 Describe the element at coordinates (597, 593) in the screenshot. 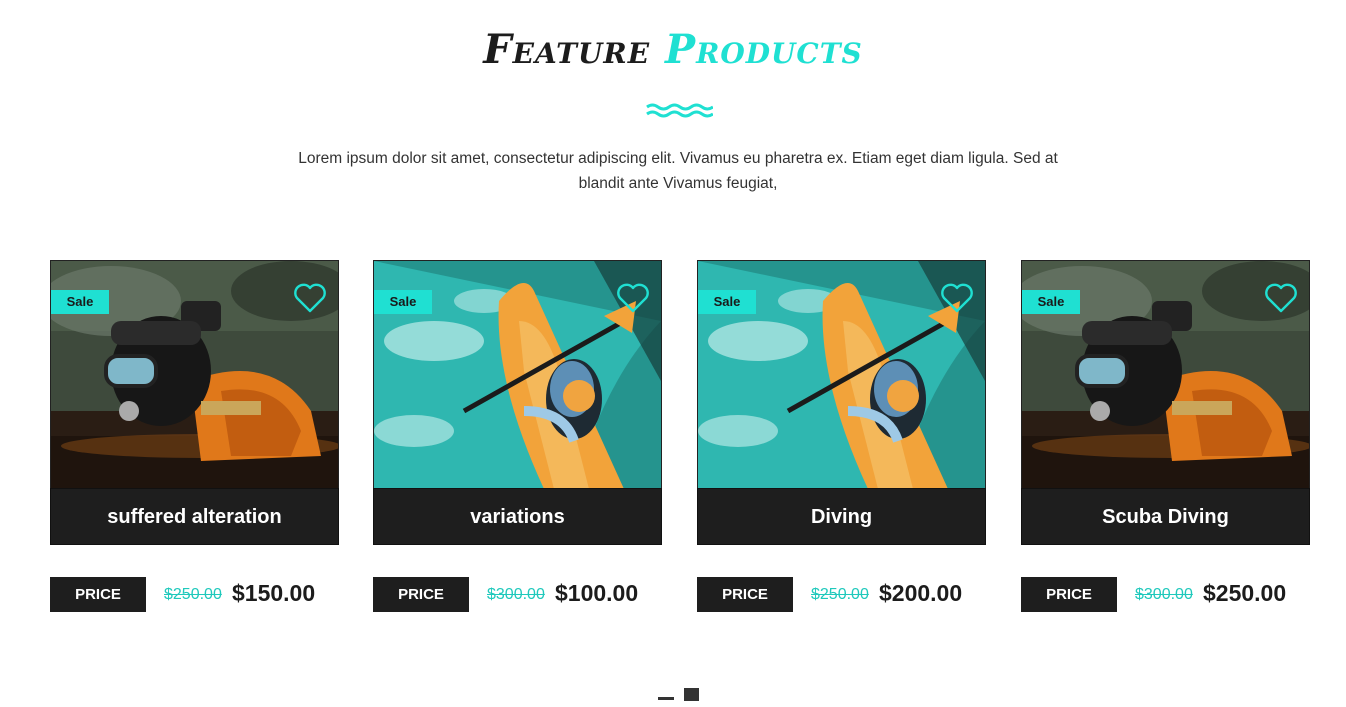

I see `new-price: $100.00` at that location.